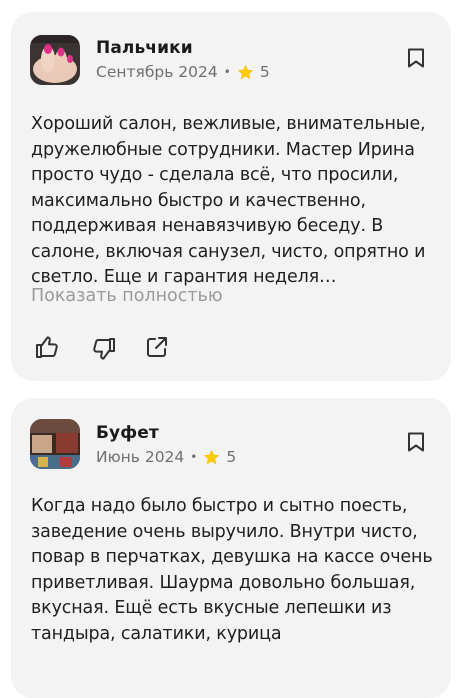  I want to click on review-meta: Июнь 2024 • 5, so click(166, 457).